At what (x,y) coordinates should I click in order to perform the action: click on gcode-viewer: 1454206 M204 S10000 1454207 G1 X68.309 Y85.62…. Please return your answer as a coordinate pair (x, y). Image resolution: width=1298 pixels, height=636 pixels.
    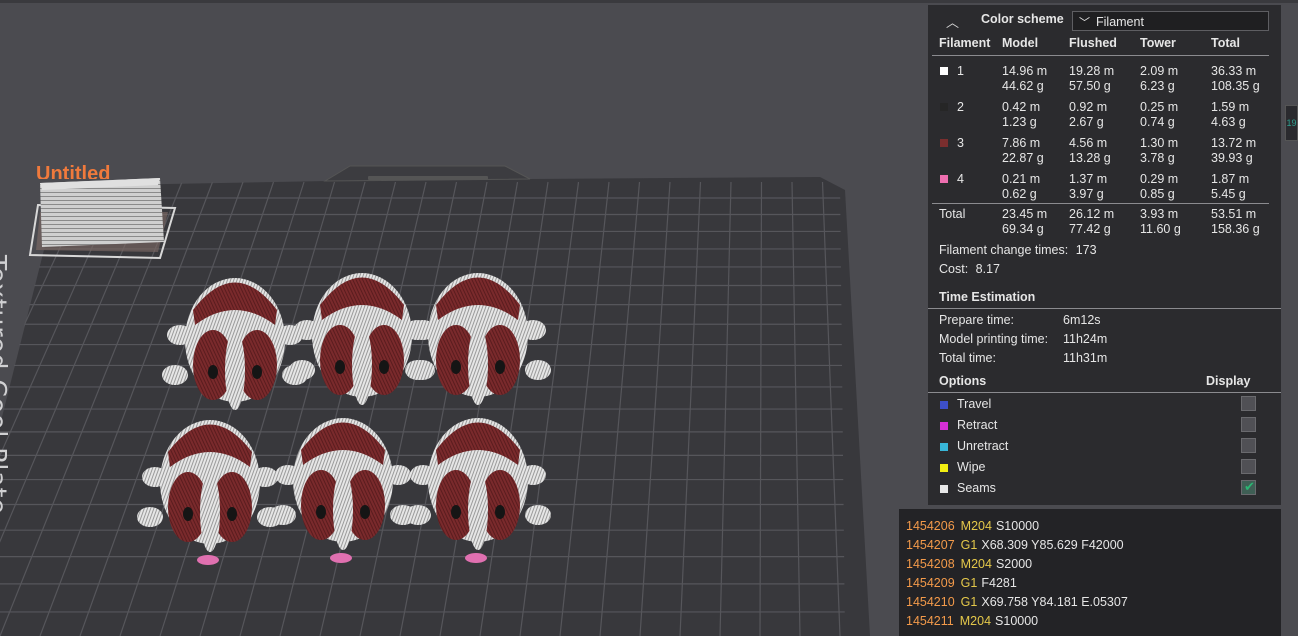
    Looking at the image, I should click on (1090, 572).